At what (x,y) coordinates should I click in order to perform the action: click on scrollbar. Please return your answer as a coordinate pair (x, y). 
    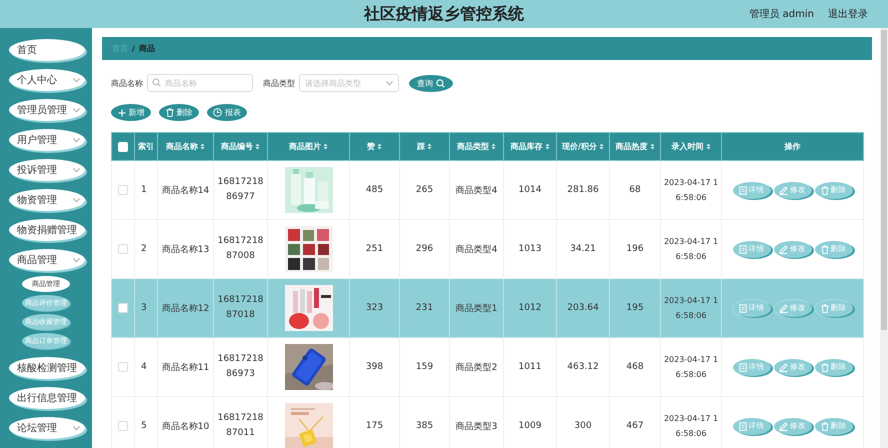
    Looking at the image, I should click on (884, 238).